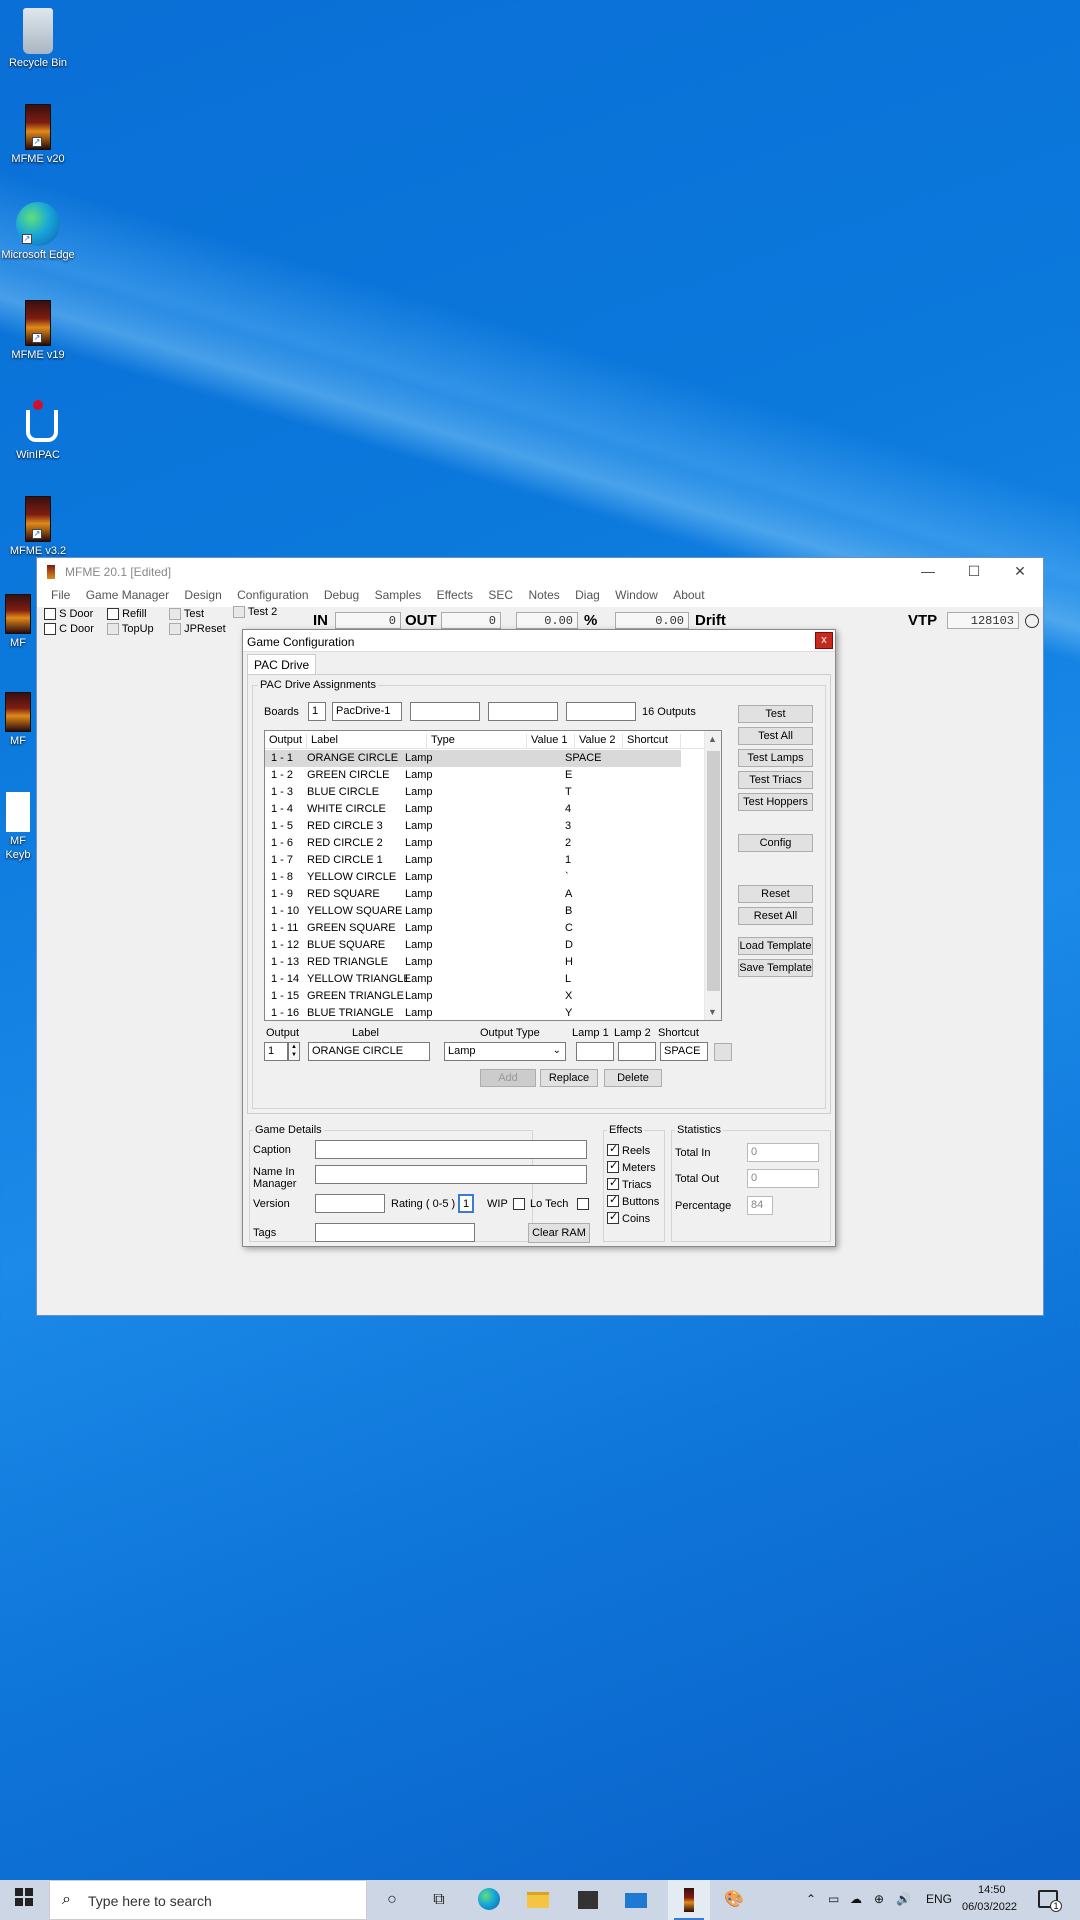  I want to click on windows-start-icon, so click(24, 1900).